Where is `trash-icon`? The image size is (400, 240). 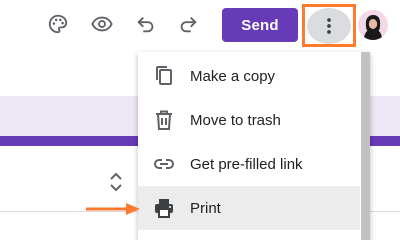
trash-icon is located at coordinates (164, 120).